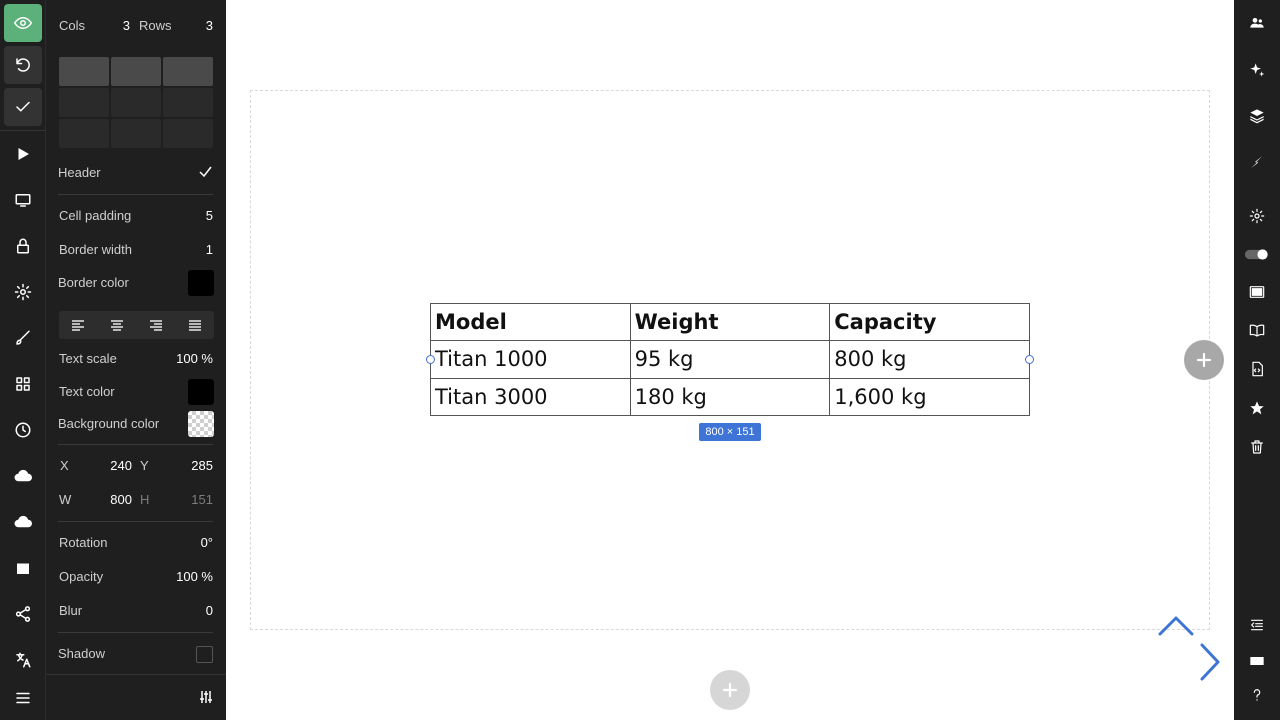 The height and width of the screenshot is (720, 1280). I want to click on chevron-right-icon, so click(1210, 662).